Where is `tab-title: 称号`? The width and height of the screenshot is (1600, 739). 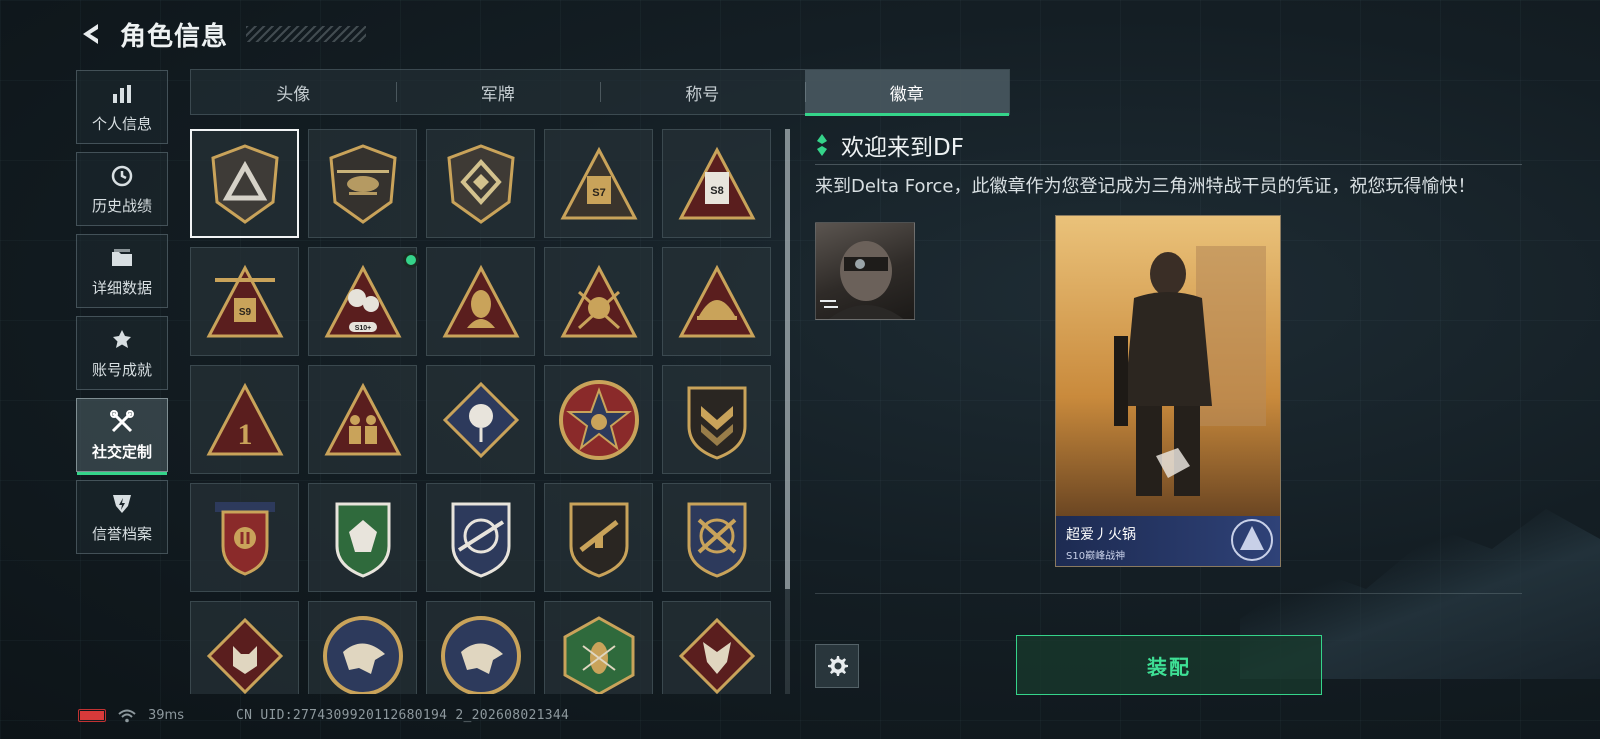
tab-title: 称号 is located at coordinates (702, 92).